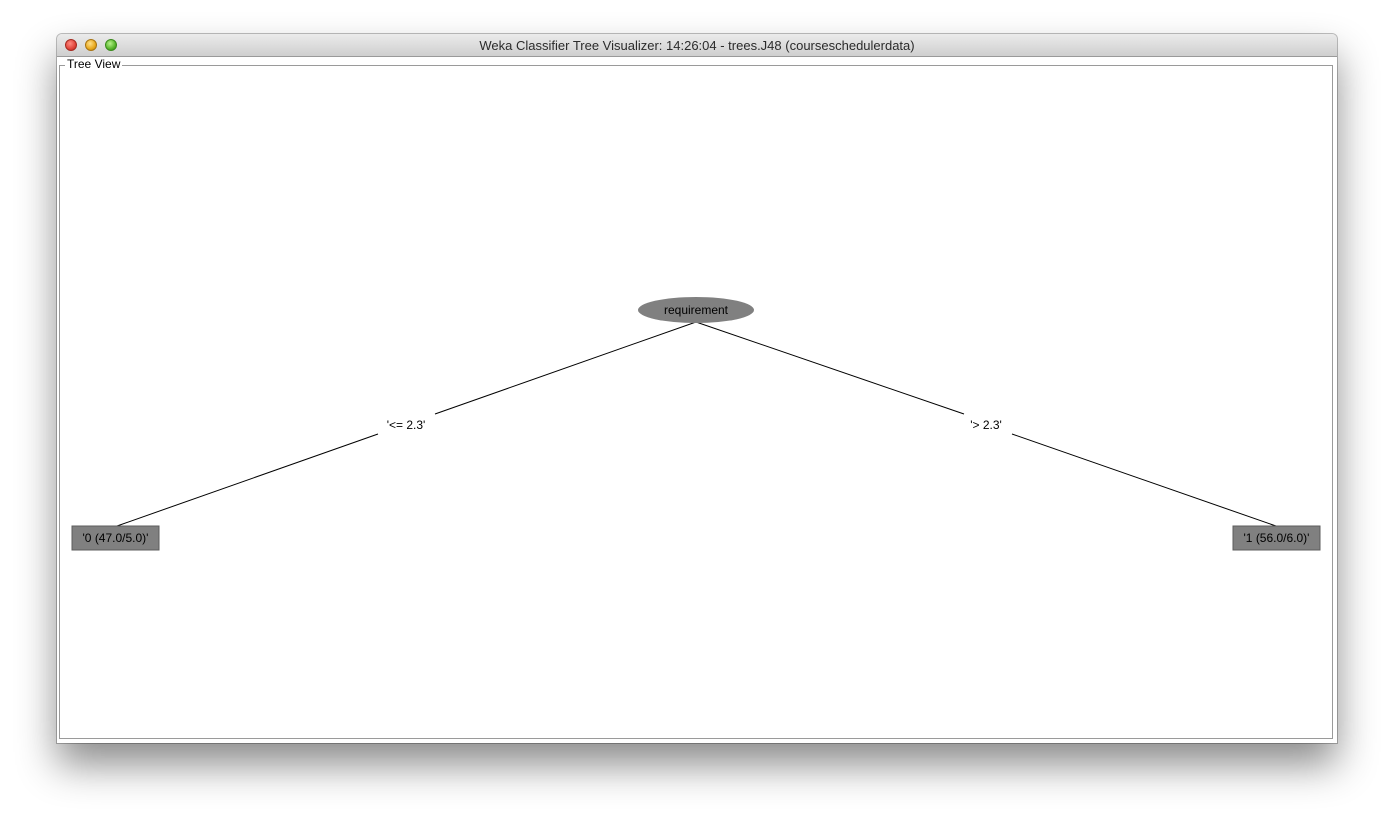 The image size is (1394, 822). I want to click on edge-label-left: '<= 2.3', so click(406, 425).